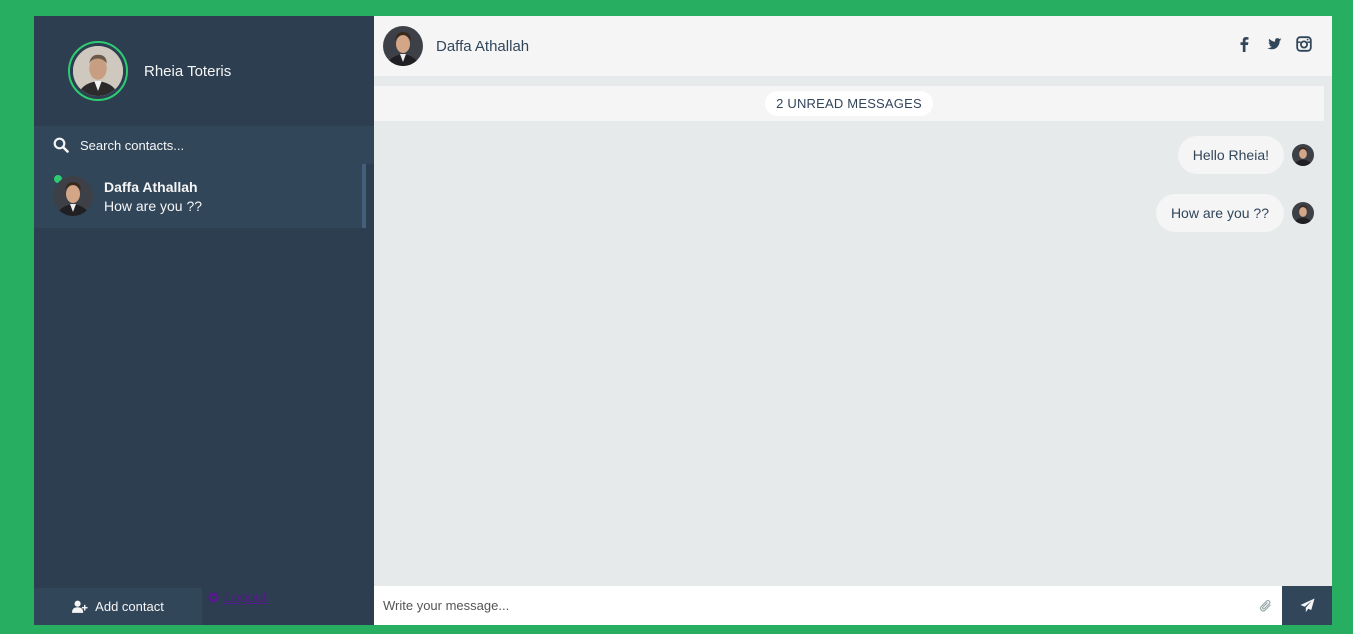 Image resolution: width=1353 pixels, height=634 pixels. Describe the element at coordinates (204, 606) in the screenshot. I see `sidebar-bottom-bar: Add contact Logout` at that location.